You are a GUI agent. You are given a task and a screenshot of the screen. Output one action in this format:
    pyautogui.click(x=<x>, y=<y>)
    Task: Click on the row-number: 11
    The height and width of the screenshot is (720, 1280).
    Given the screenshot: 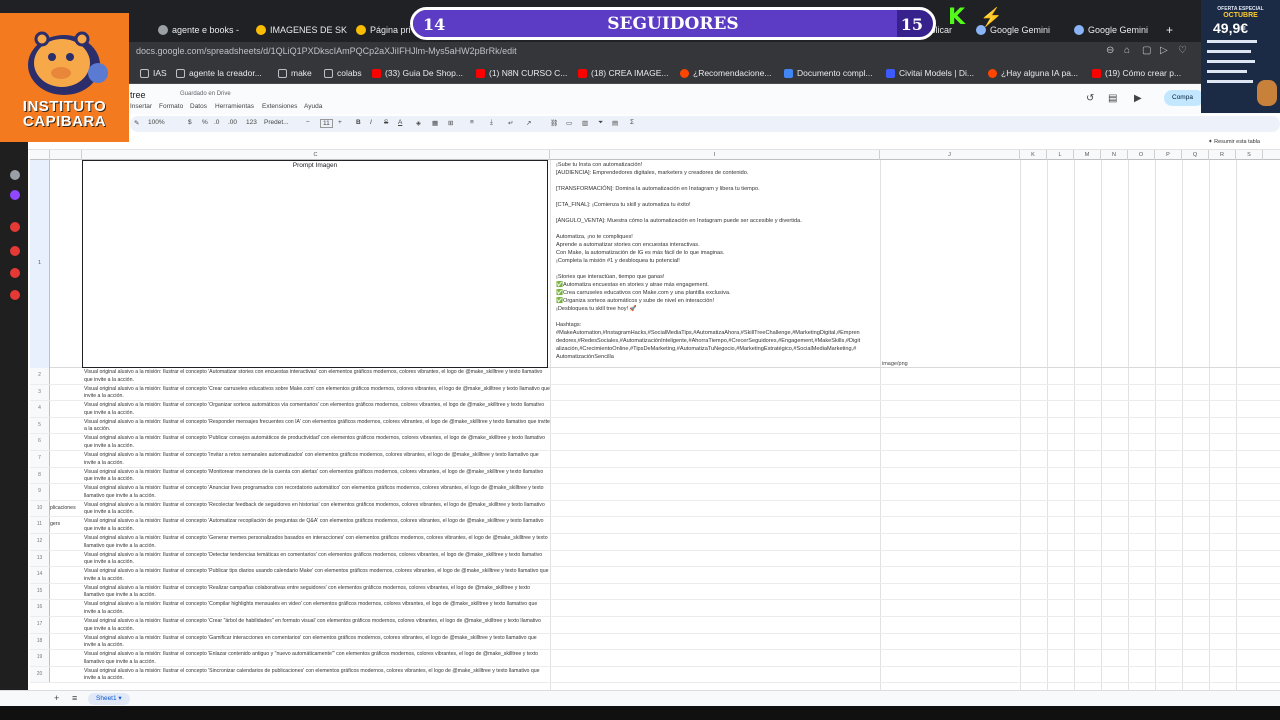 What is the action you would take?
    pyautogui.click(x=40, y=525)
    